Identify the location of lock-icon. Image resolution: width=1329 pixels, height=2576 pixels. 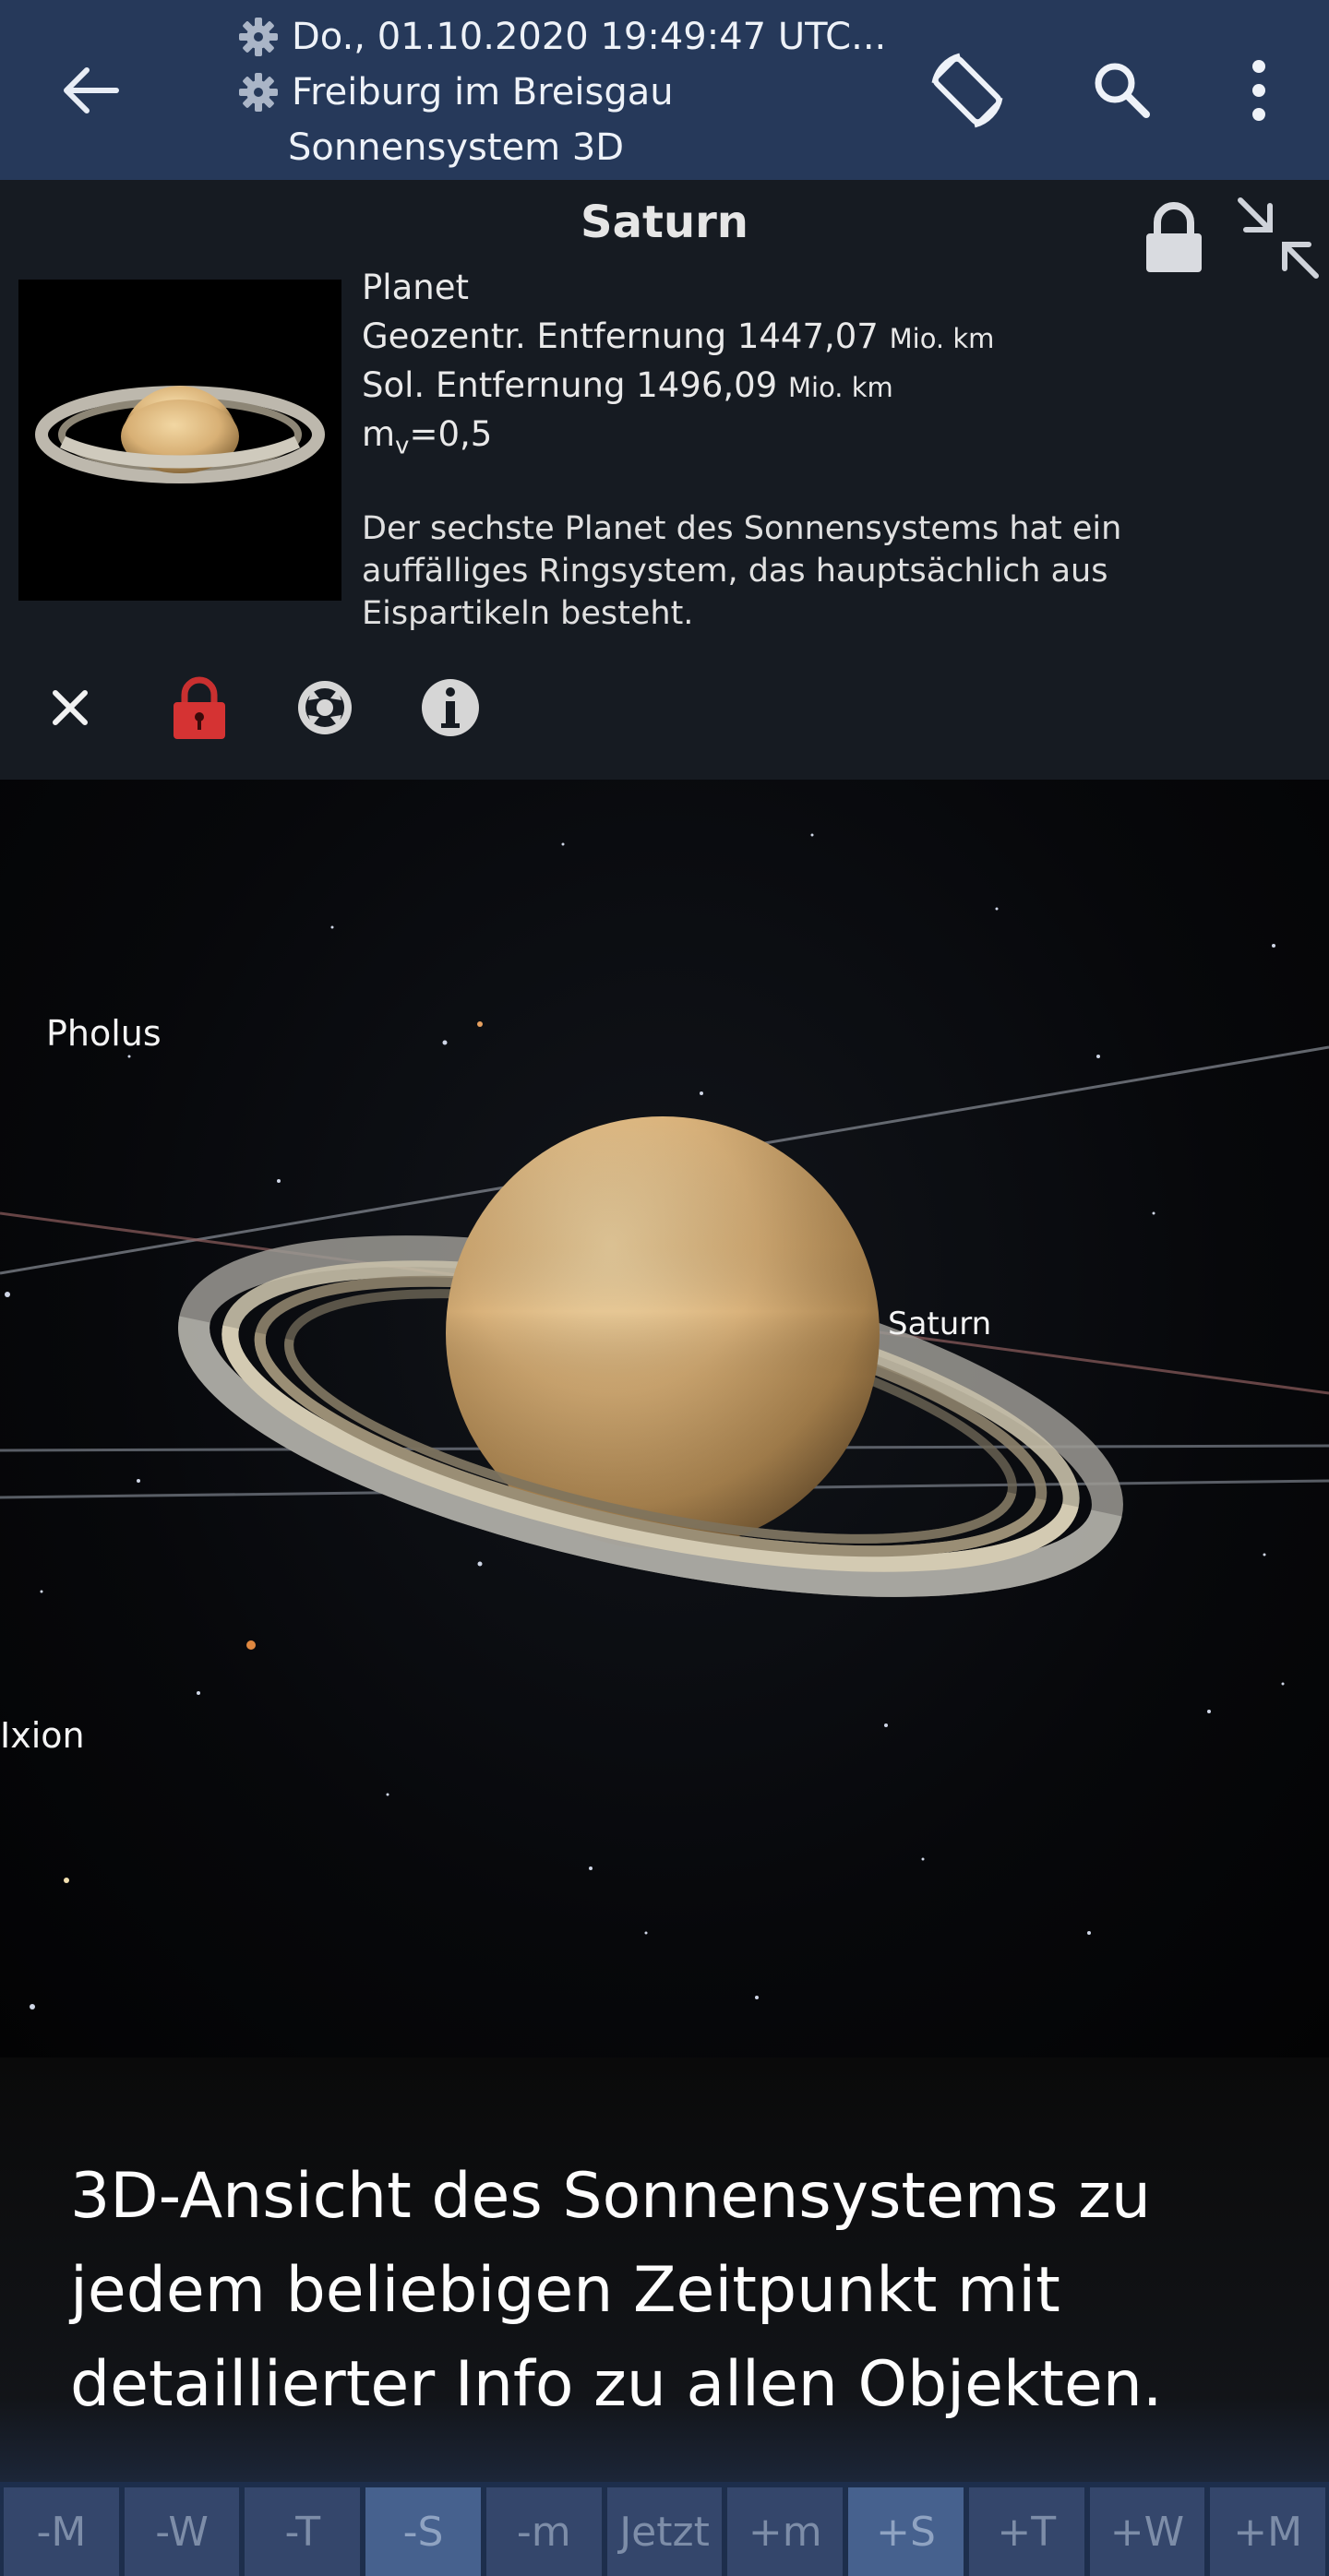
(1174, 237).